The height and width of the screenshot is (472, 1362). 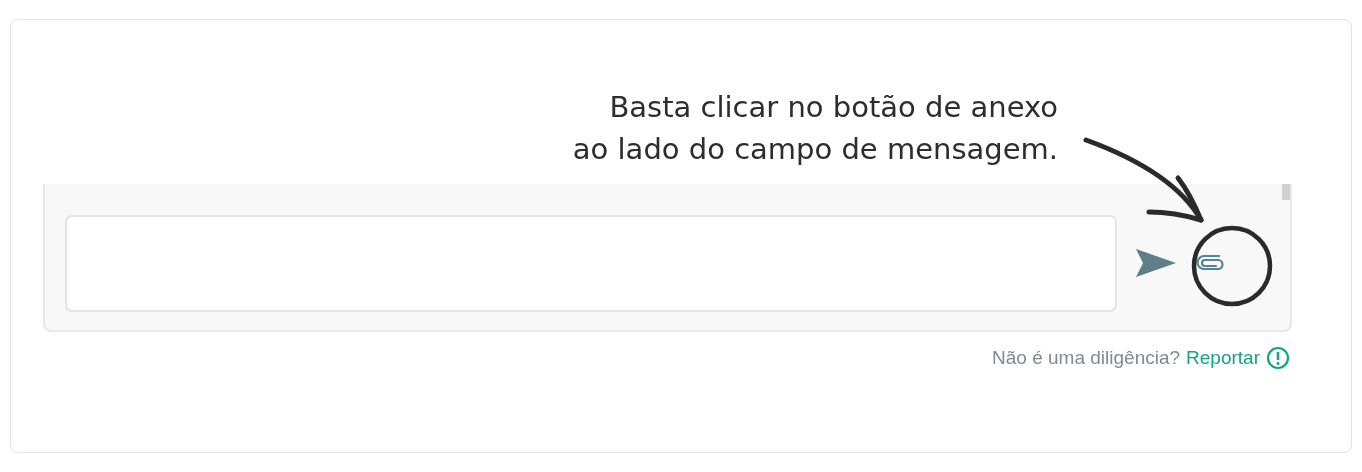 I want to click on paperclip-icon, so click(x=1211, y=263).